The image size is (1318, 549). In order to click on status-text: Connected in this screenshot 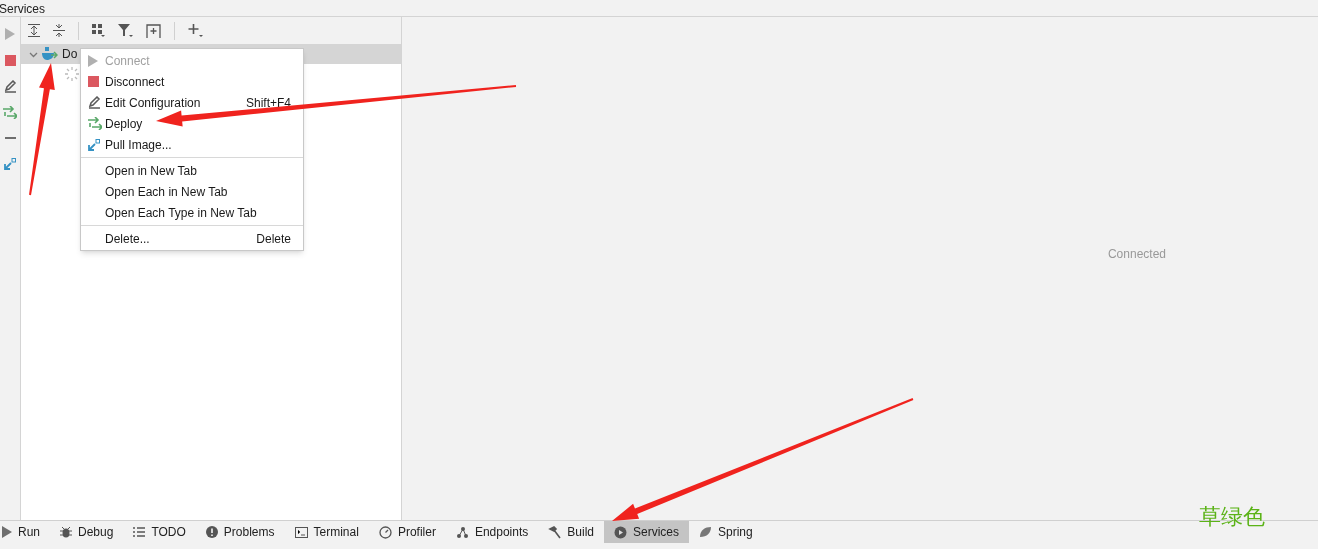, I will do `click(1136, 254)`.